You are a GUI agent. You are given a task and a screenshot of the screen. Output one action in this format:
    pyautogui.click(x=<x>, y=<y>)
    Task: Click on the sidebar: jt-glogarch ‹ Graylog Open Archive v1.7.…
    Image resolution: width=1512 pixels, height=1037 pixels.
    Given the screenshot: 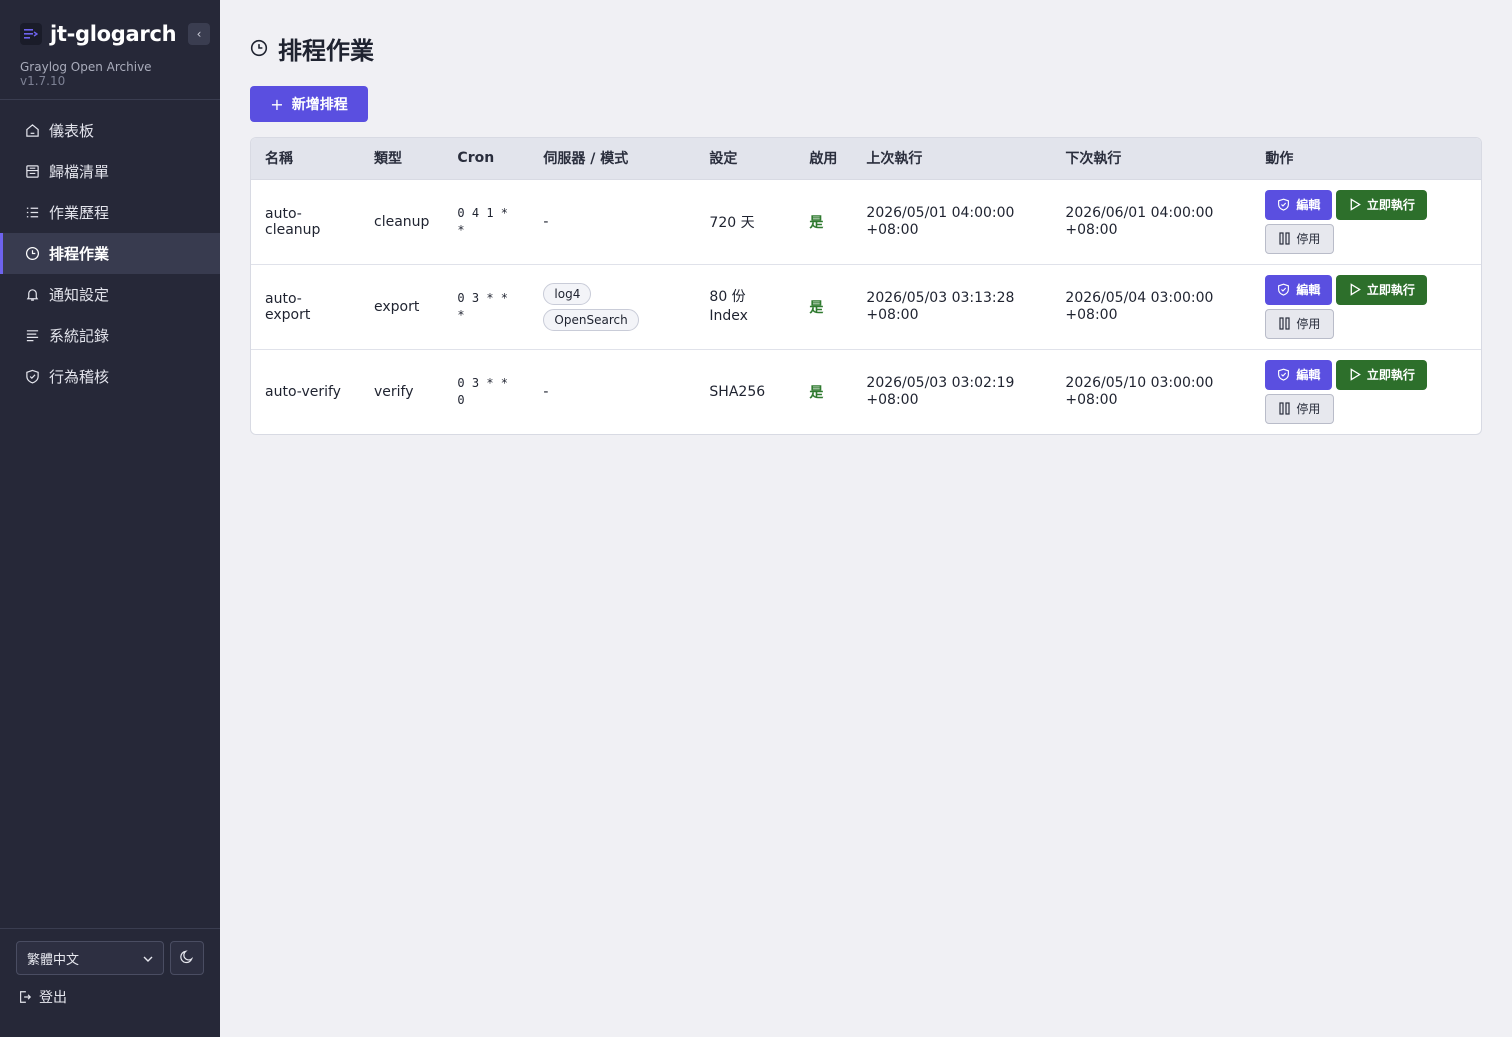 What is the action you would take?
    pyautogui.click(x=110, y=518)
    